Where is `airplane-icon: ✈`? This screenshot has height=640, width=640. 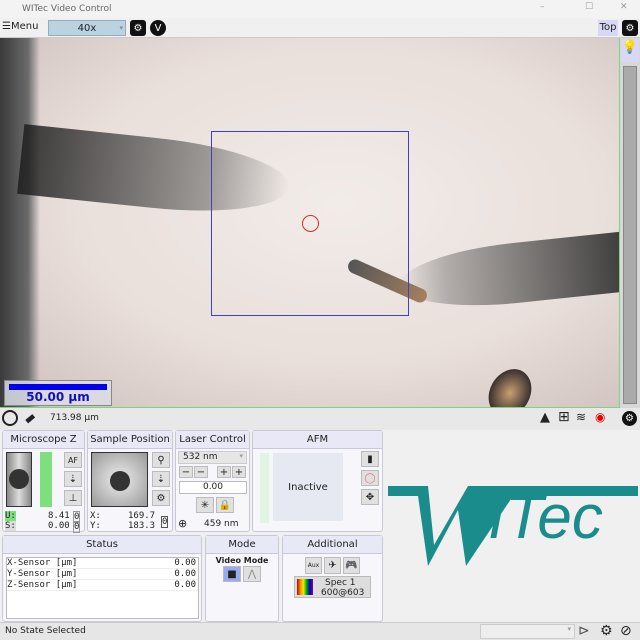 airplane-icon: ✈ is located at coordinates (332, 565).